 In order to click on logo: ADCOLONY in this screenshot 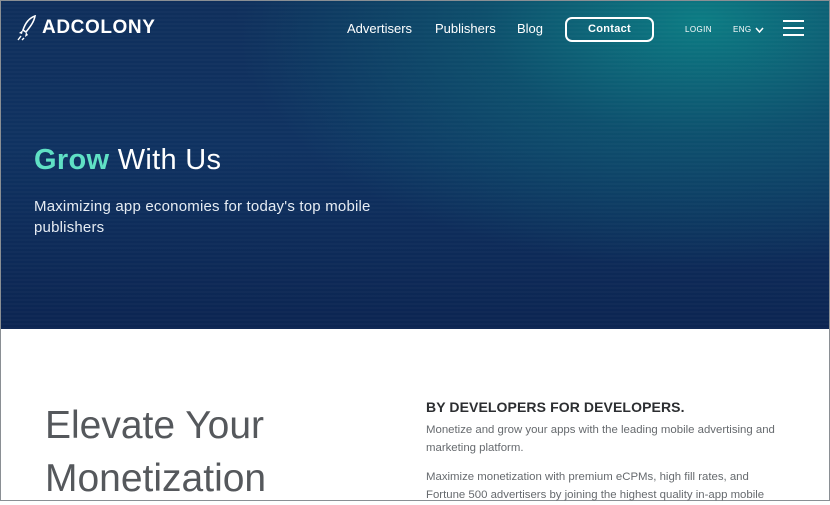, I will do `click(86, 28)`.